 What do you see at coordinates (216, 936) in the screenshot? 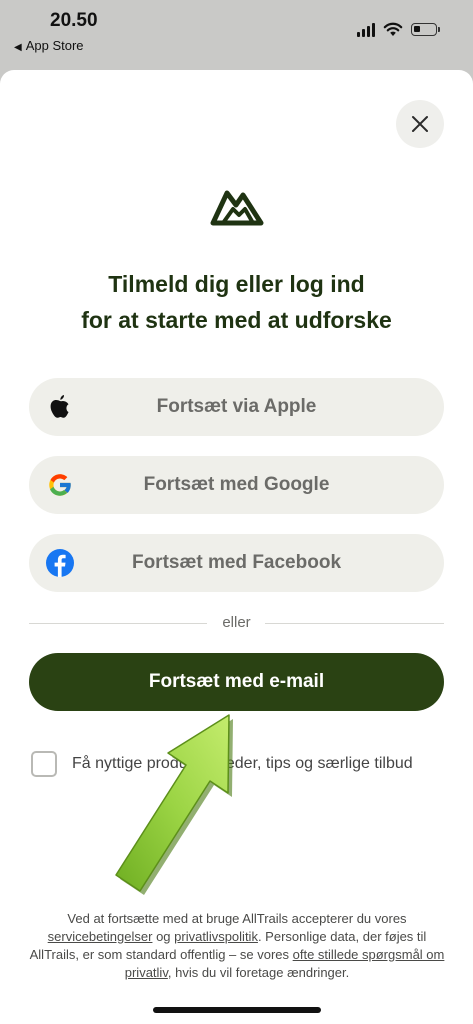
I see `privacy-policy-link: privatlivspolitik` at bounding box center [216, 936].